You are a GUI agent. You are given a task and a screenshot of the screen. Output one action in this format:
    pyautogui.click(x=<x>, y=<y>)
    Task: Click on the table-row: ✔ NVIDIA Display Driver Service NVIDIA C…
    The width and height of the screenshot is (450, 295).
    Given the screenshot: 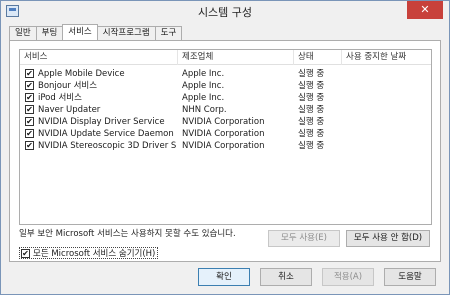 What is the action you would take?
    pyautogui.click(x=225, y=122)
    